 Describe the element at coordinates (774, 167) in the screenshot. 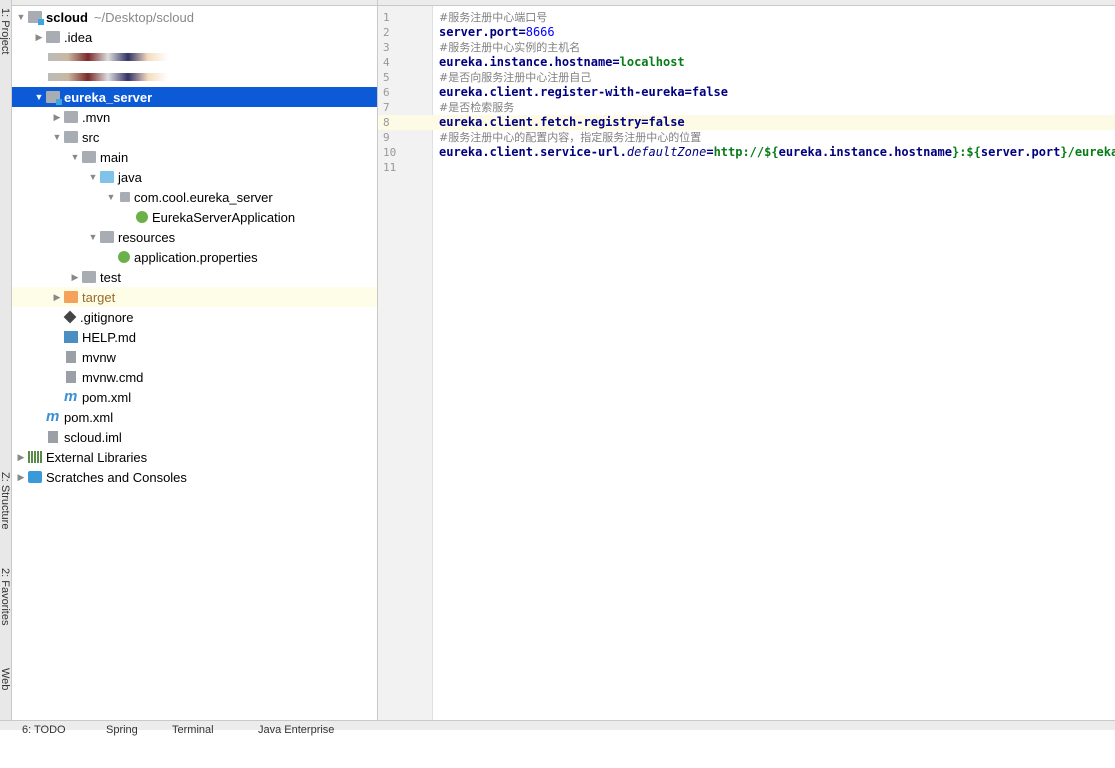

I see `code-line` at that location.